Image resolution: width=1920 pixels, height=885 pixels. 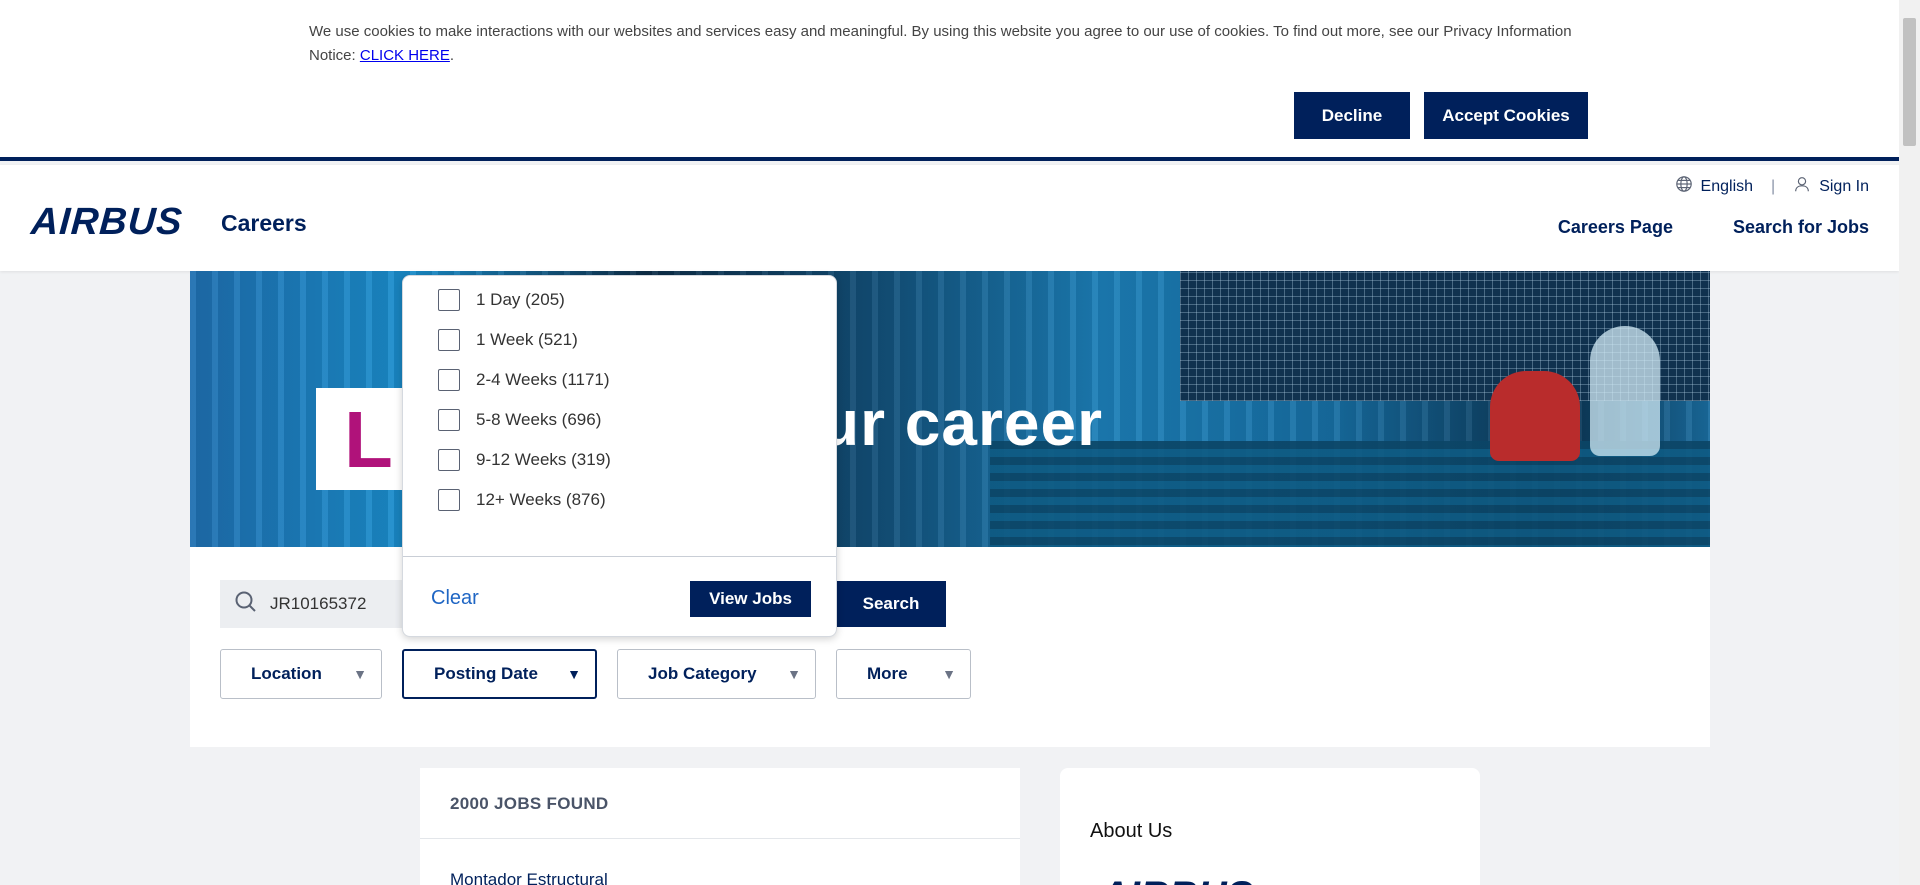 I want to click on nav-search-for-jobs: Search for Jobs, so click(x=1801, y=227).